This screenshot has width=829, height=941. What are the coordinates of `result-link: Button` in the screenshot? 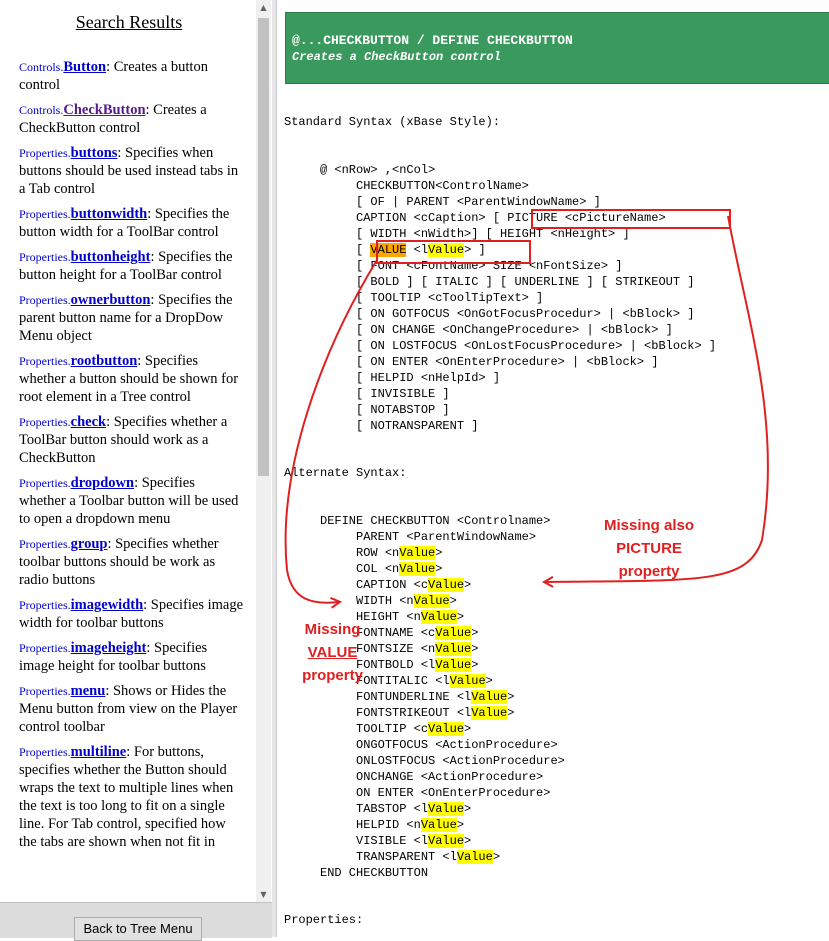 It's located at (84, 67).